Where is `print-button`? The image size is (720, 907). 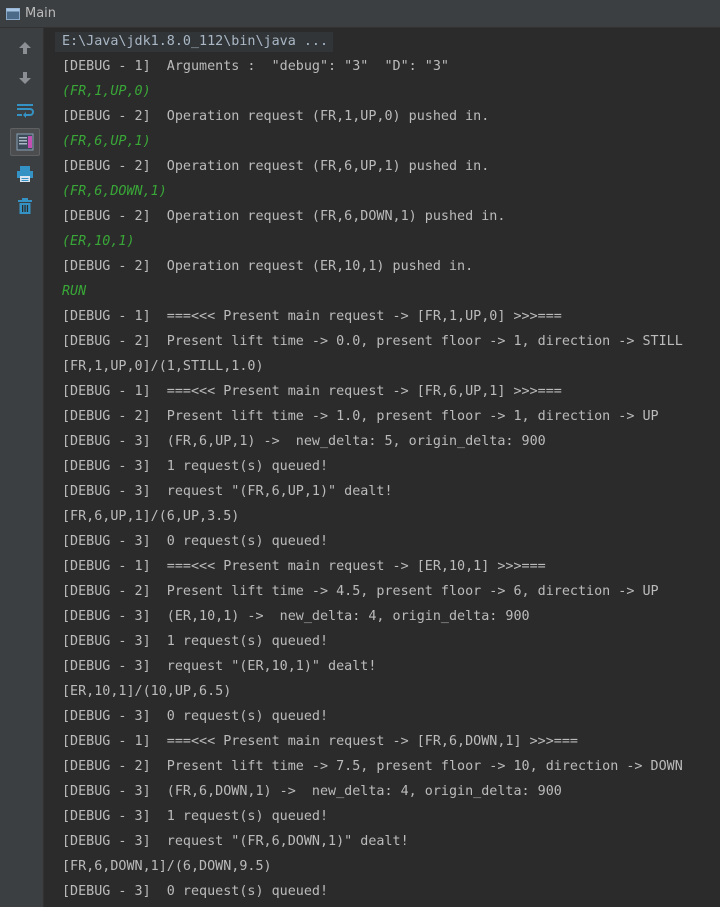
print-button is located at coordinates (25, 174).